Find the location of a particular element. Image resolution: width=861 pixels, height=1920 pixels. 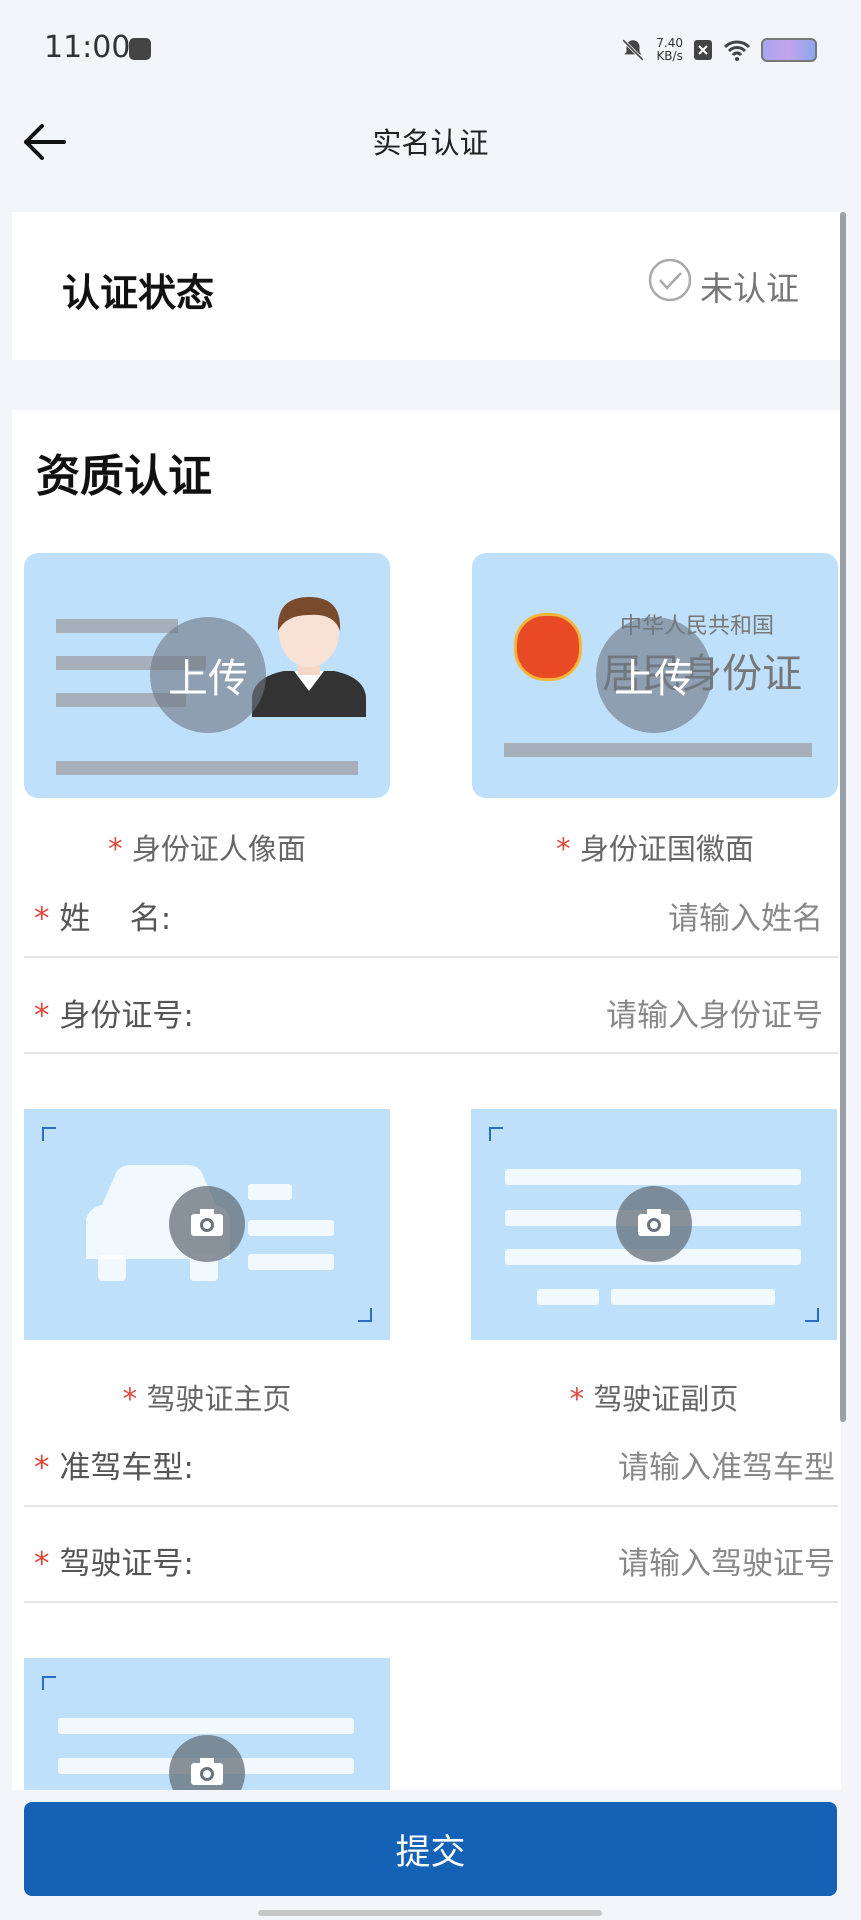

section-title: 资质认证 is located at coordinates (124, 476).